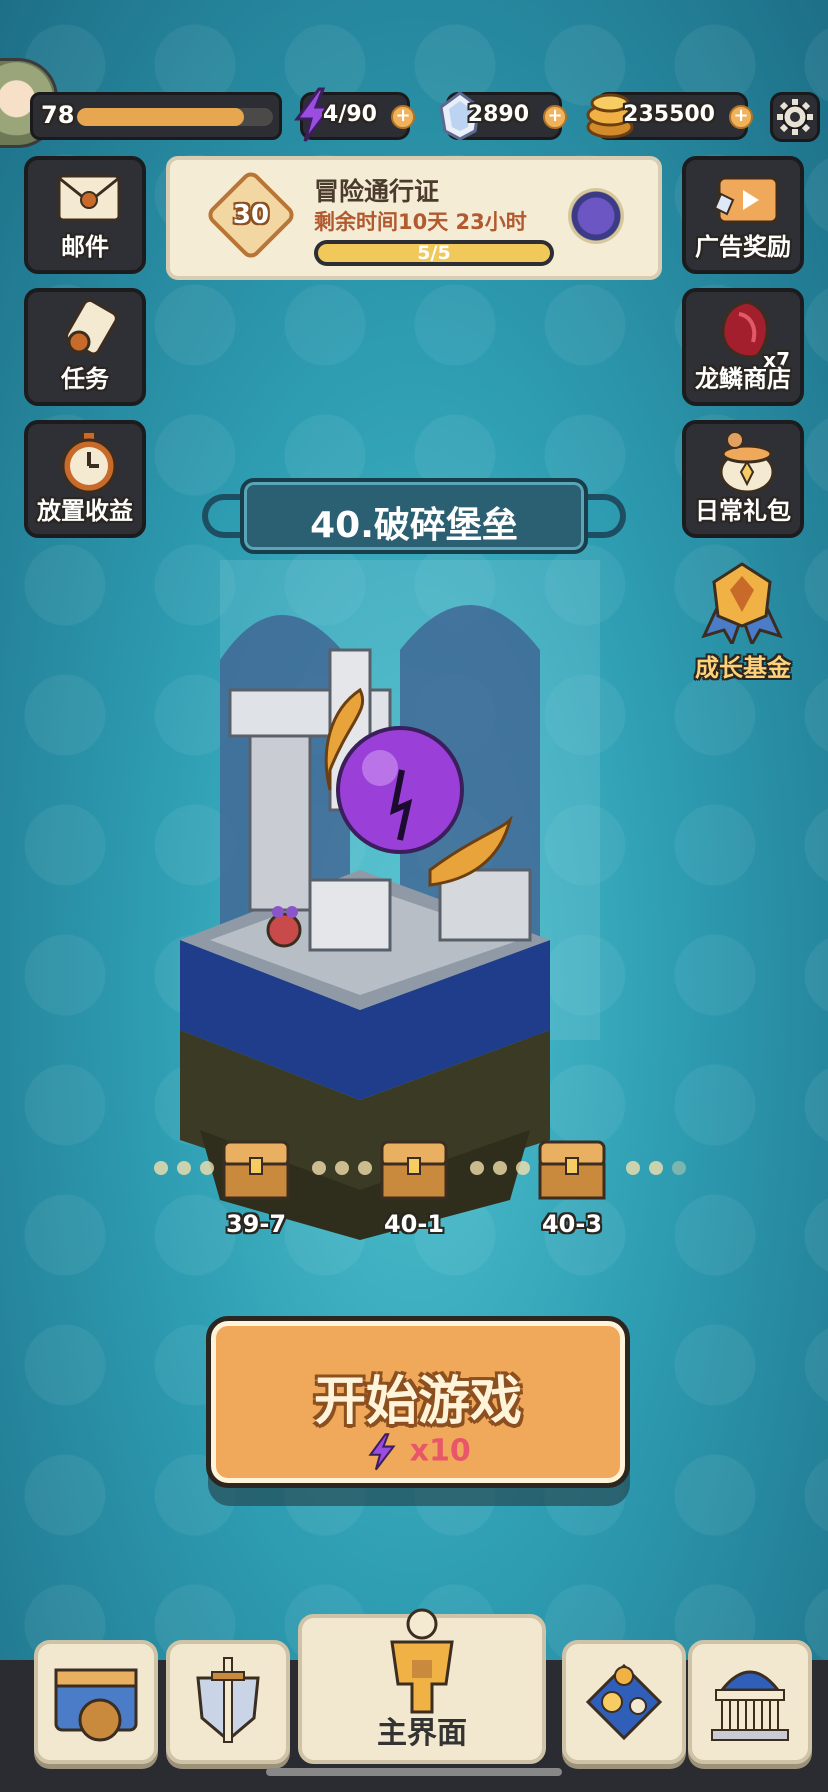 This screenshot has height=1792, width=828. I want to click on settings-button, so click(795, 117).